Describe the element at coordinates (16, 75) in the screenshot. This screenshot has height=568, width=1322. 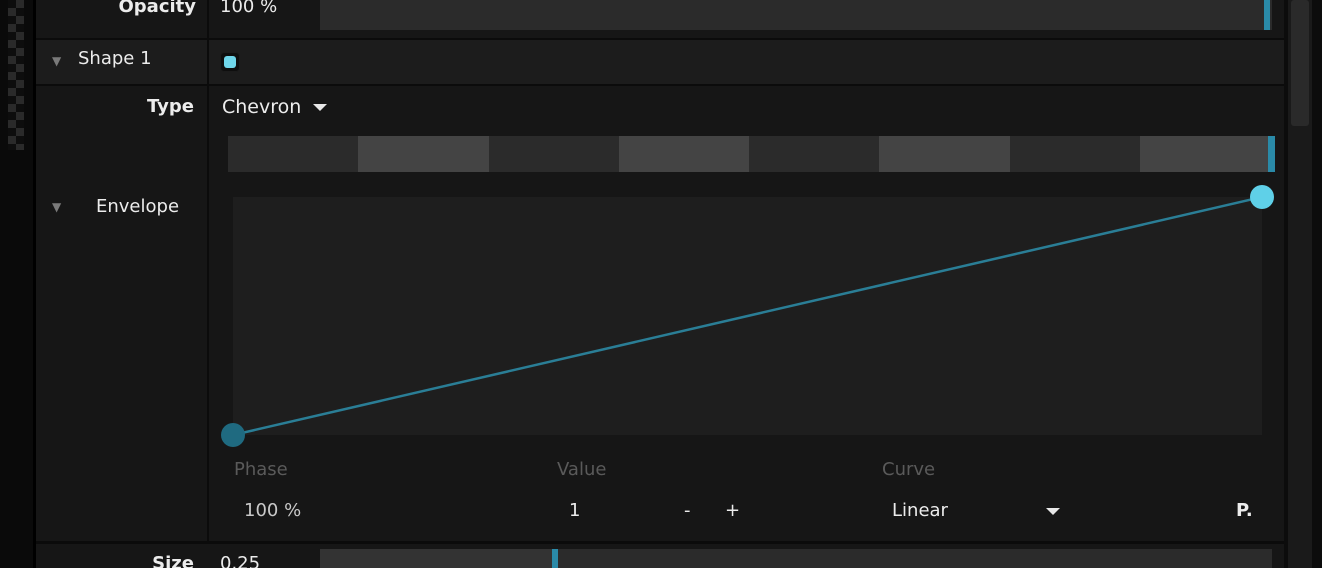
I see `checkerboard-pattern` at that location.